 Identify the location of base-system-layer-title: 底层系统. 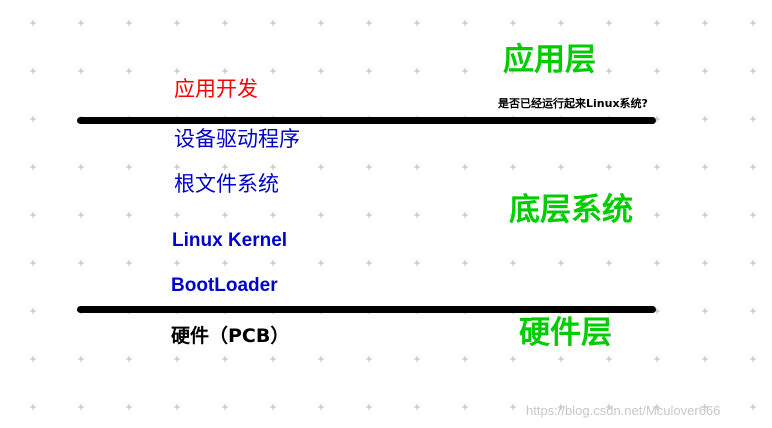
(571, 210).